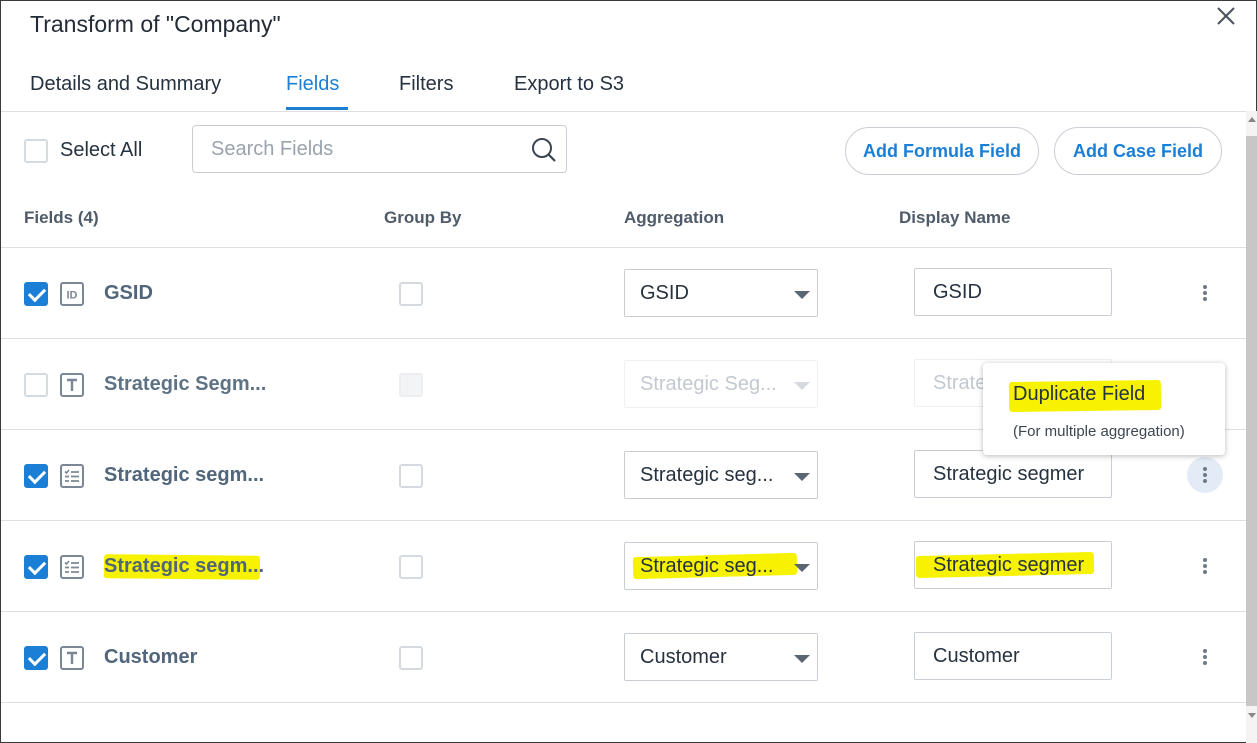 This screenshot has width=1257, height=743. What do you see at coordinates (317, 108) in the screenshot?
I see `active-tab-indicator` at bounding box center [317, 108].